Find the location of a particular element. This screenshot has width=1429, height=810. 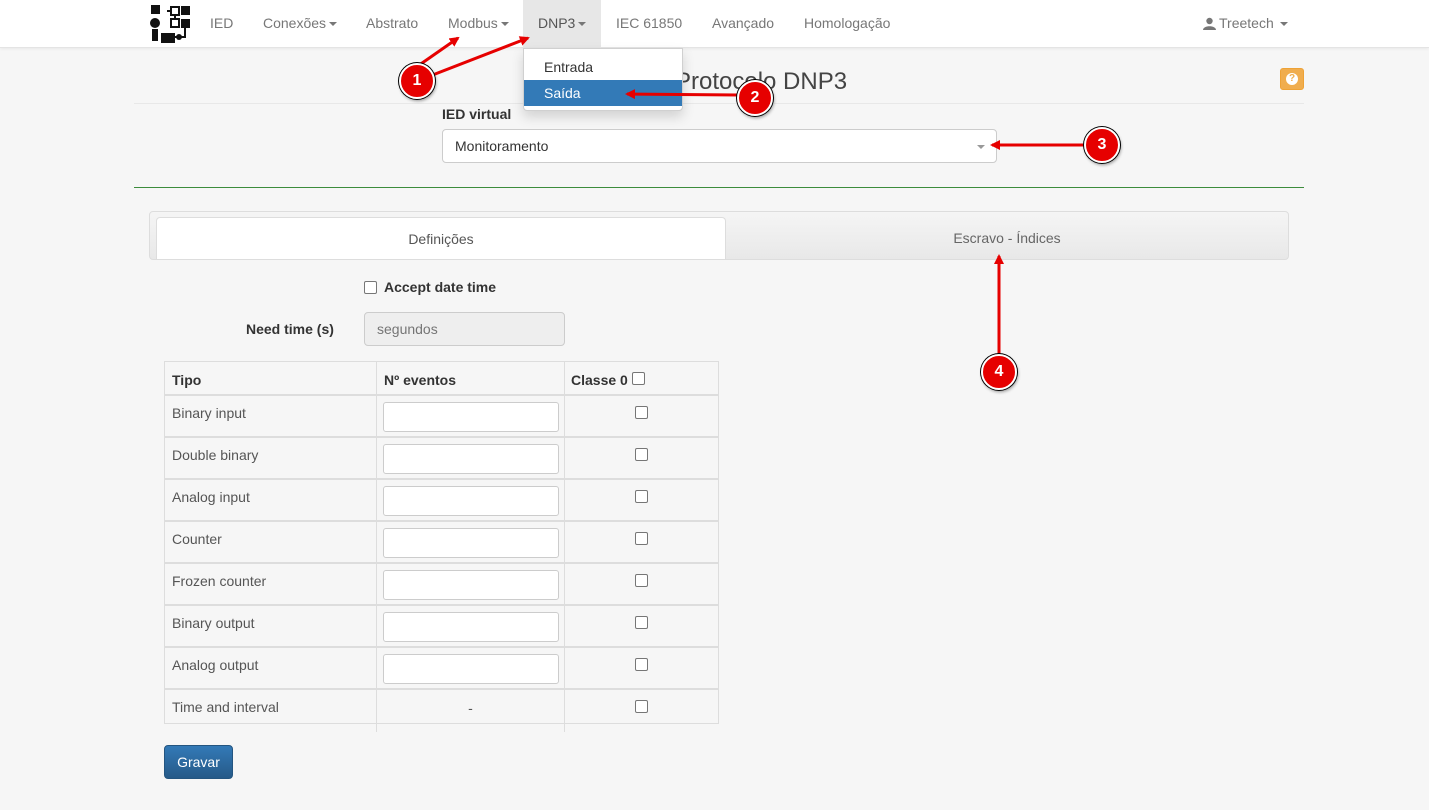

nav-dnp3: DNP3 is located at coordinates (562, 23).